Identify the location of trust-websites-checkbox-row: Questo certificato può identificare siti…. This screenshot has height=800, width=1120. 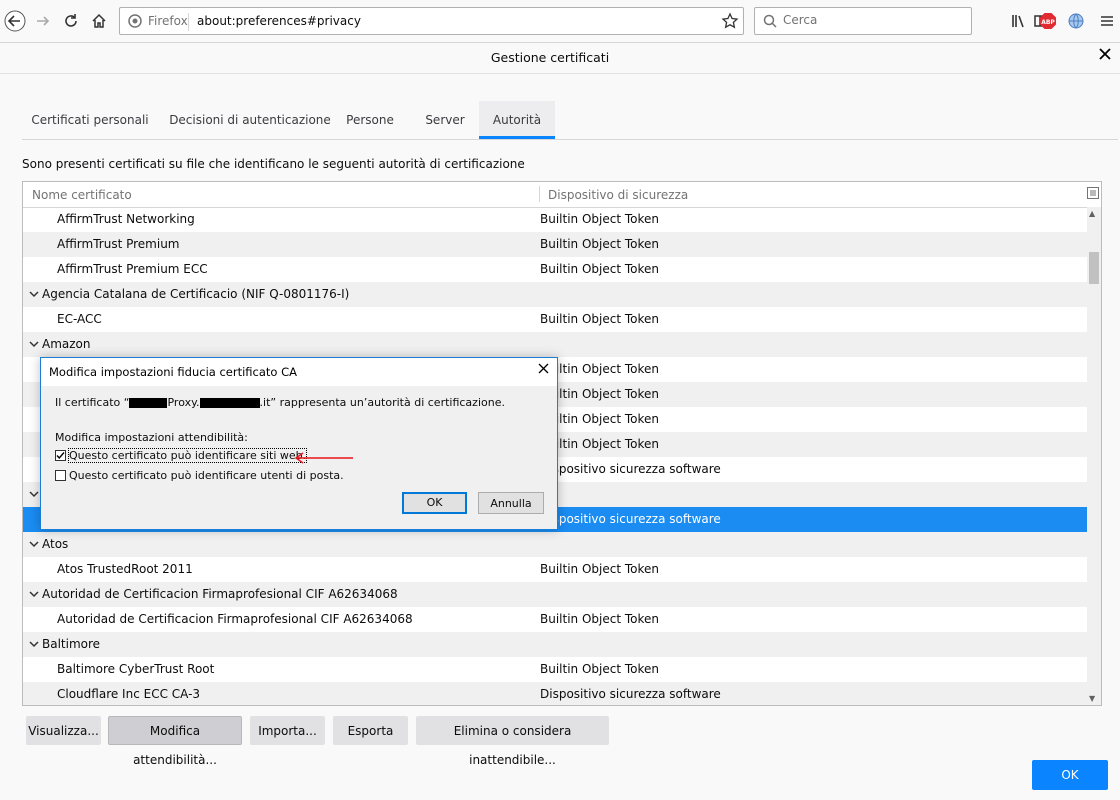
(181, 455).